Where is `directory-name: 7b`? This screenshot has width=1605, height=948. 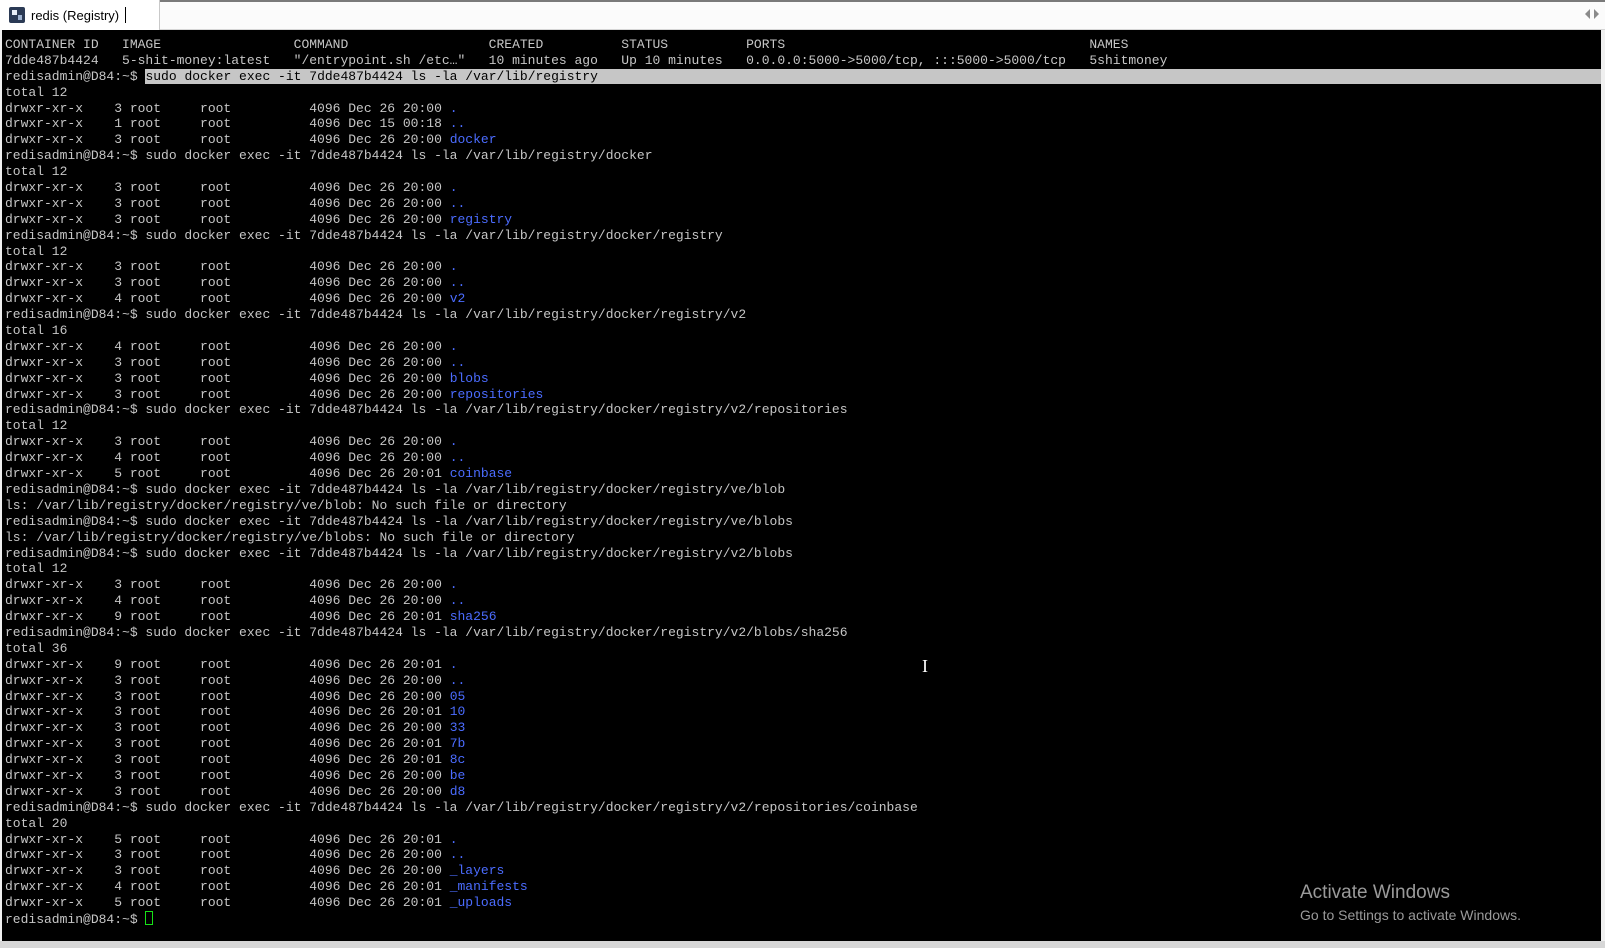 directory-name: 7b is located at coordinates (457, 744).